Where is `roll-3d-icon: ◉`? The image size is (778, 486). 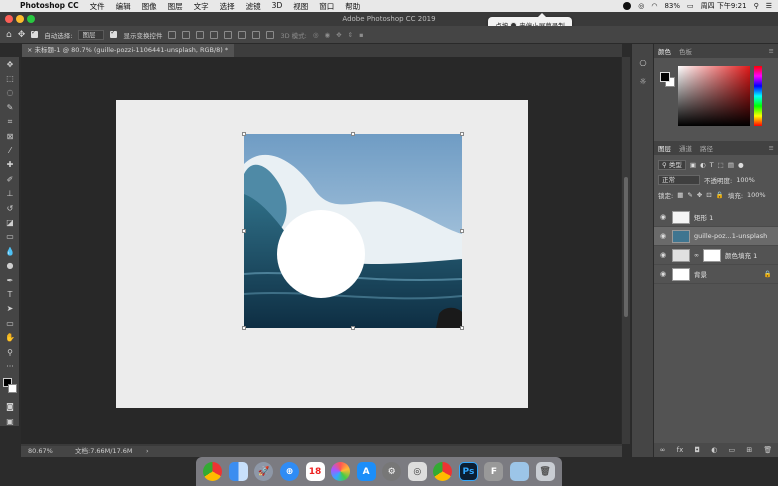 roll-3d-icon: ◉ is located at coordinates (328, 35).